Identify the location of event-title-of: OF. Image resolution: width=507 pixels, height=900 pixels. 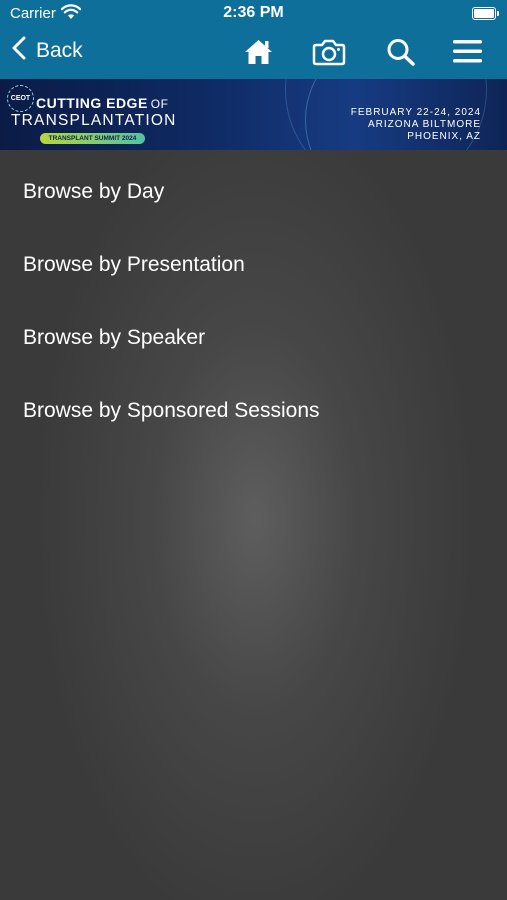
(159, 104).